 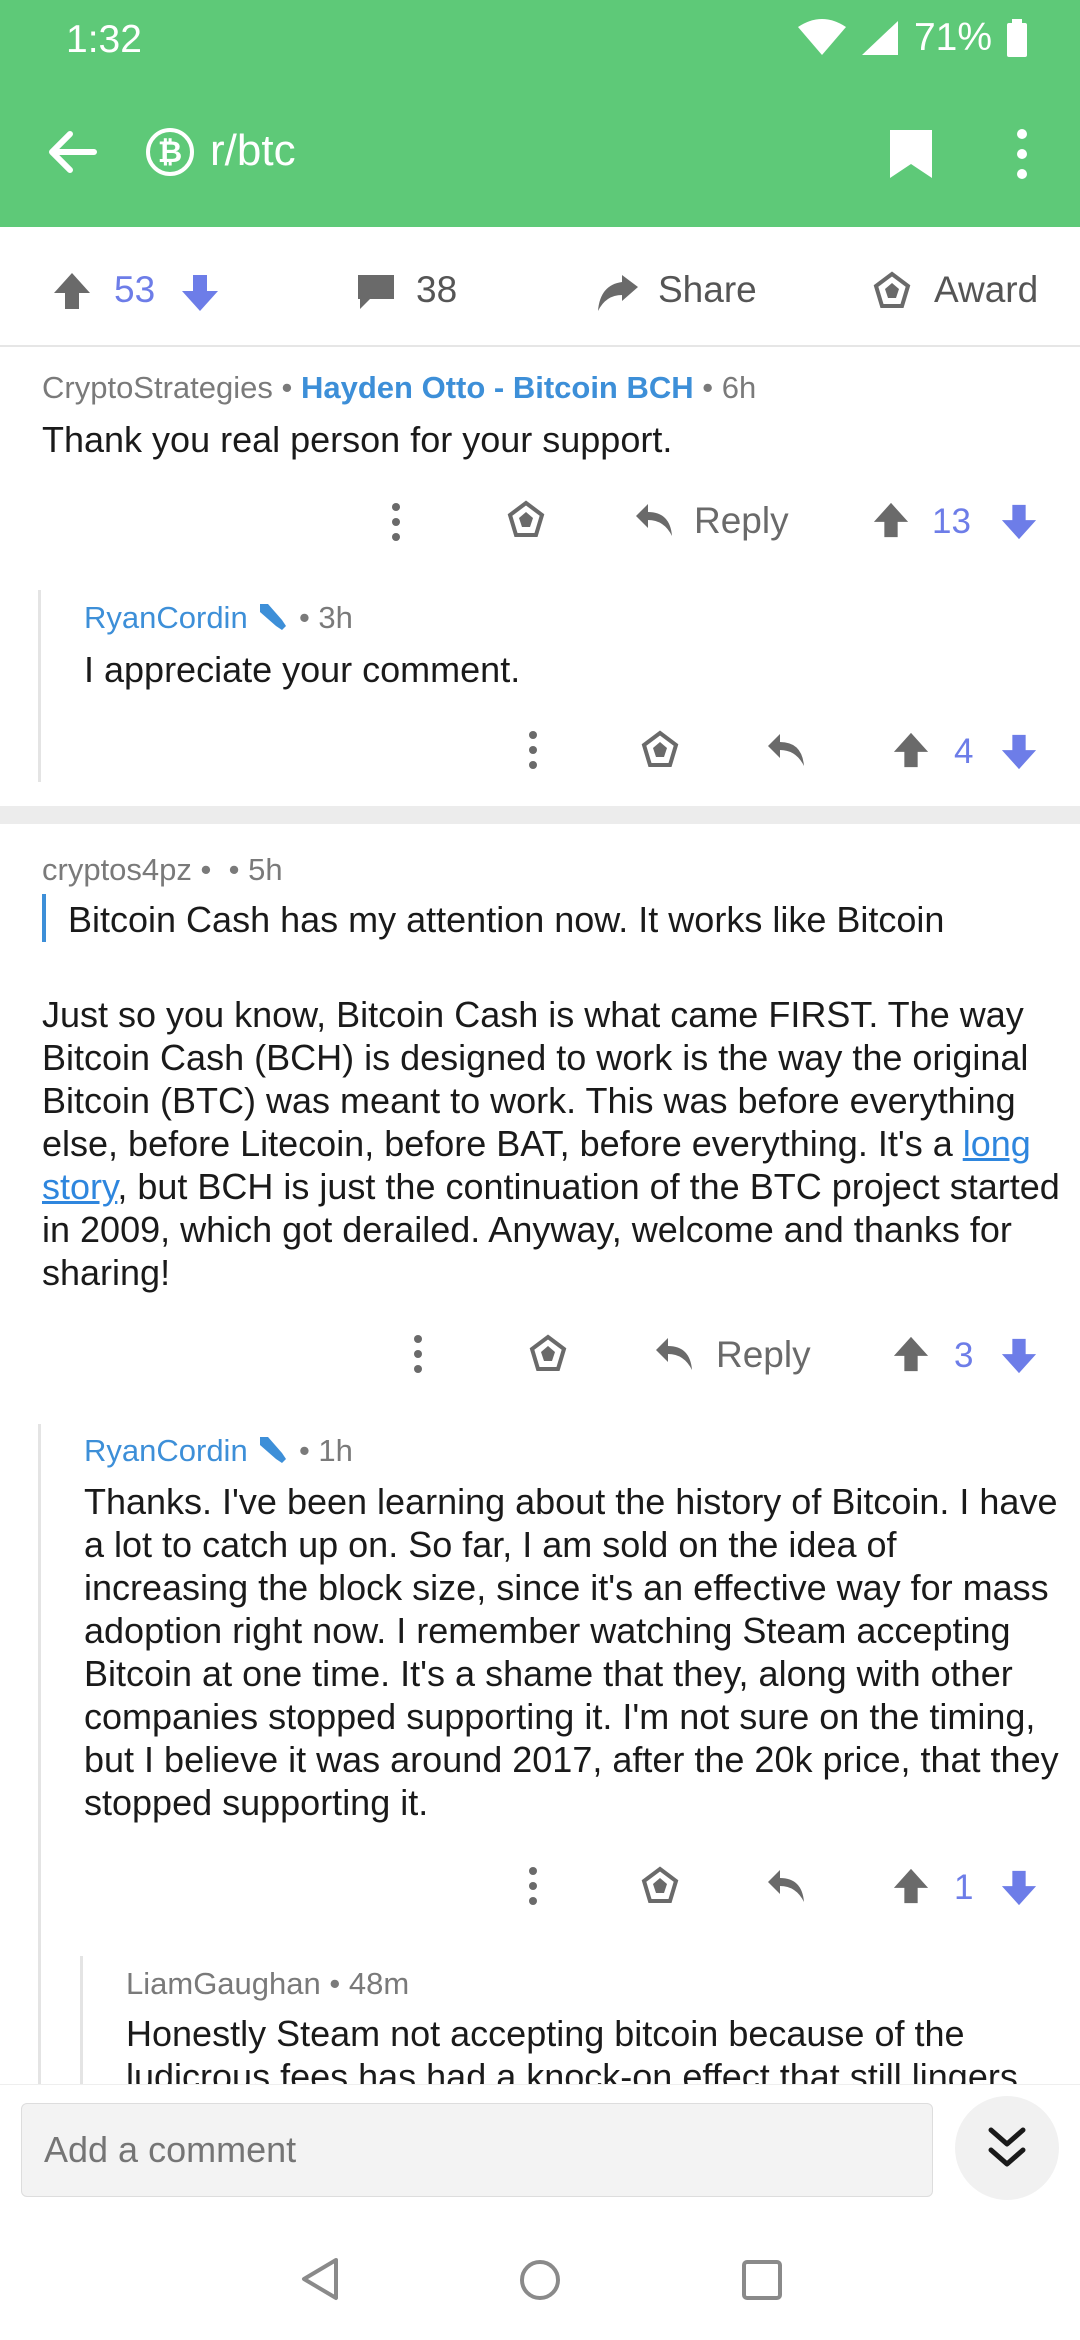 What do you see at coordinates (44, 918) in the screenshot?
I see `quote-bar` at bounding box center [44, 918].